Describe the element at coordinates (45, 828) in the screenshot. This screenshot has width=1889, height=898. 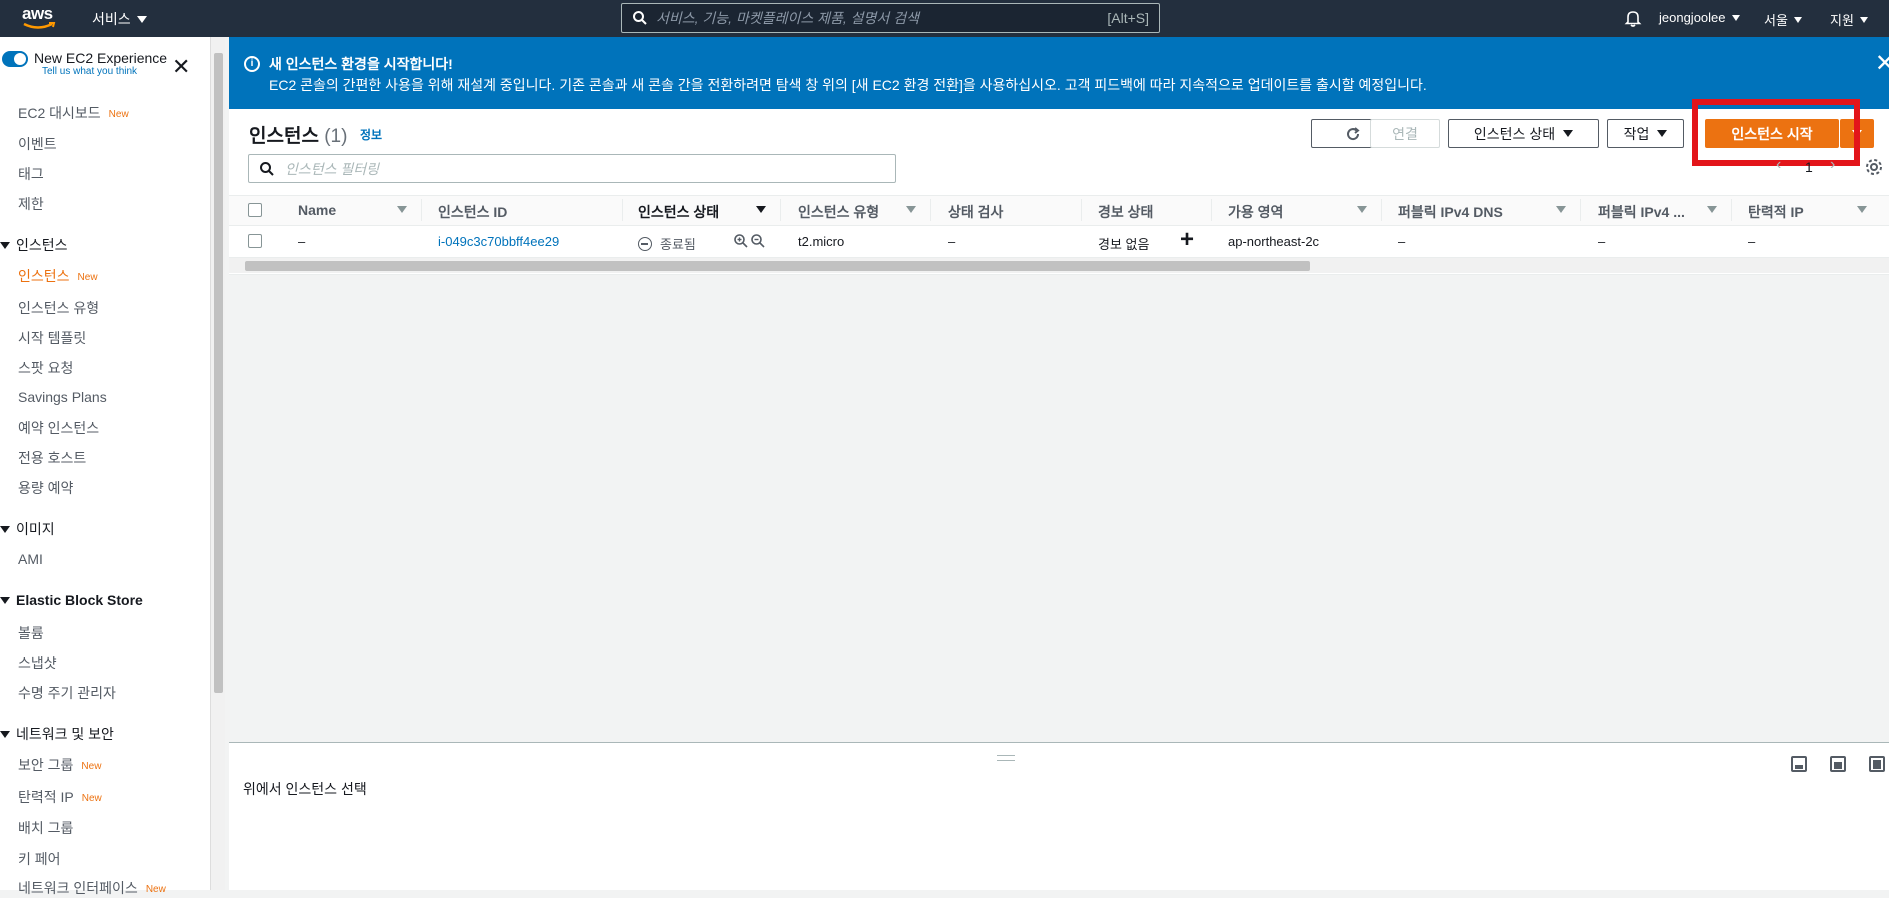
I see `sidebar-item-placement-groups: 배치 그룹` at that location.